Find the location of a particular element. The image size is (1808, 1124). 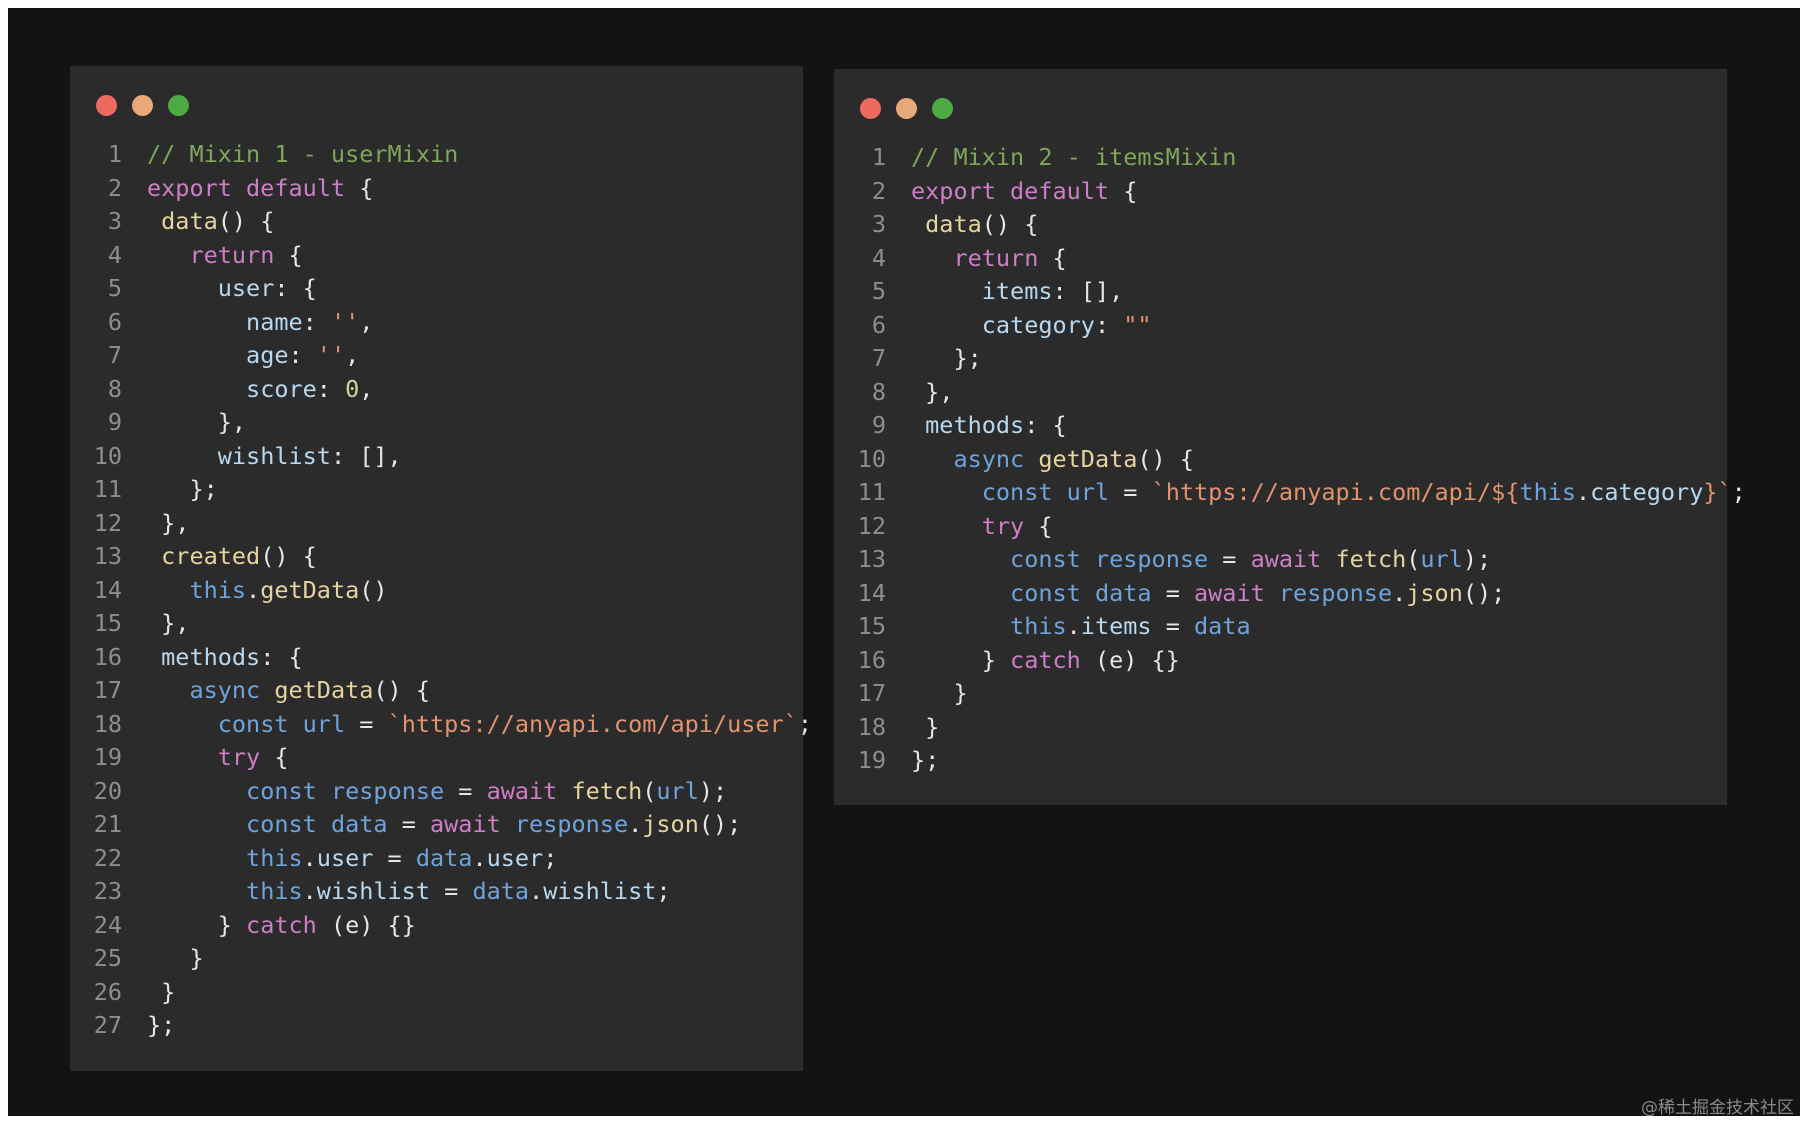

code-line: 4 return { is located at coordinates (436, 256).